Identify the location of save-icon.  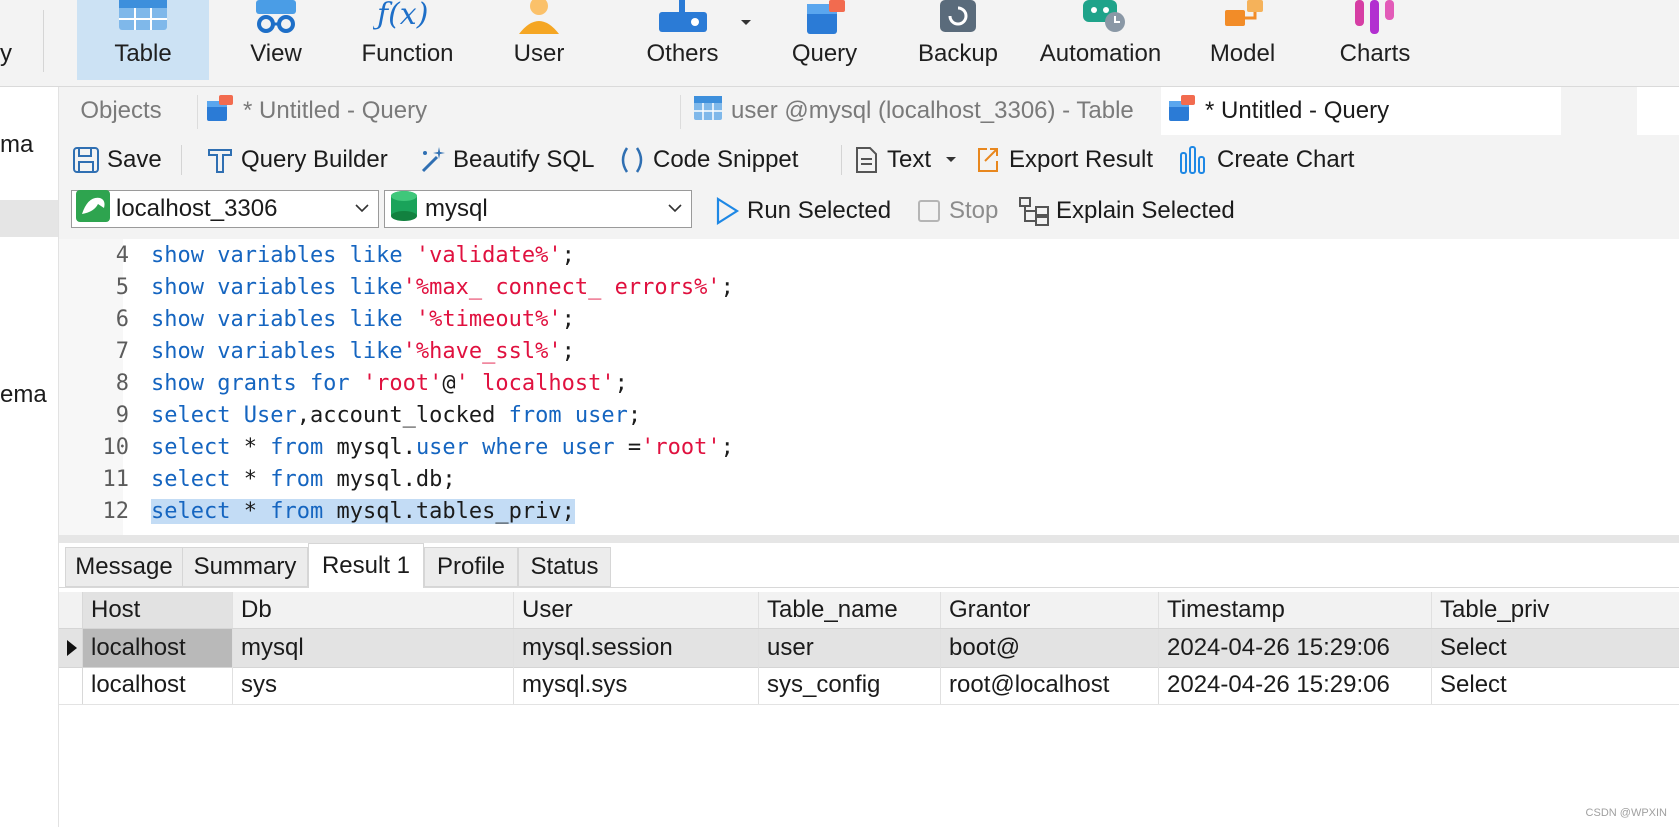
(86, 160).